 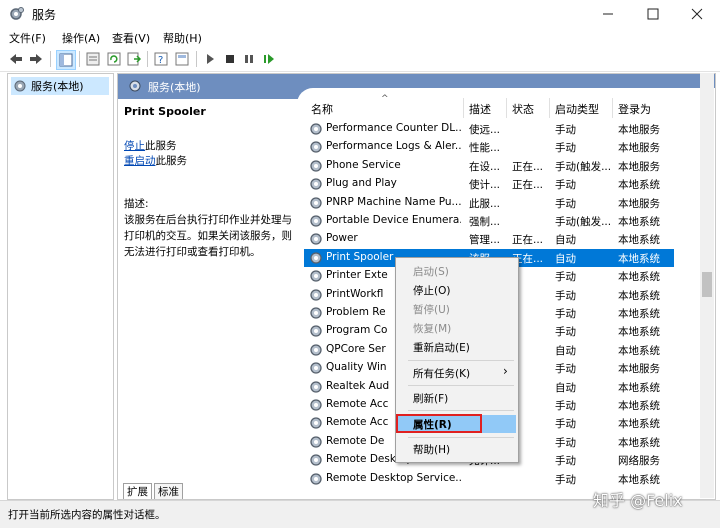 I want to click on column-log-on-as: 登录为, so click(x=634, y=109).